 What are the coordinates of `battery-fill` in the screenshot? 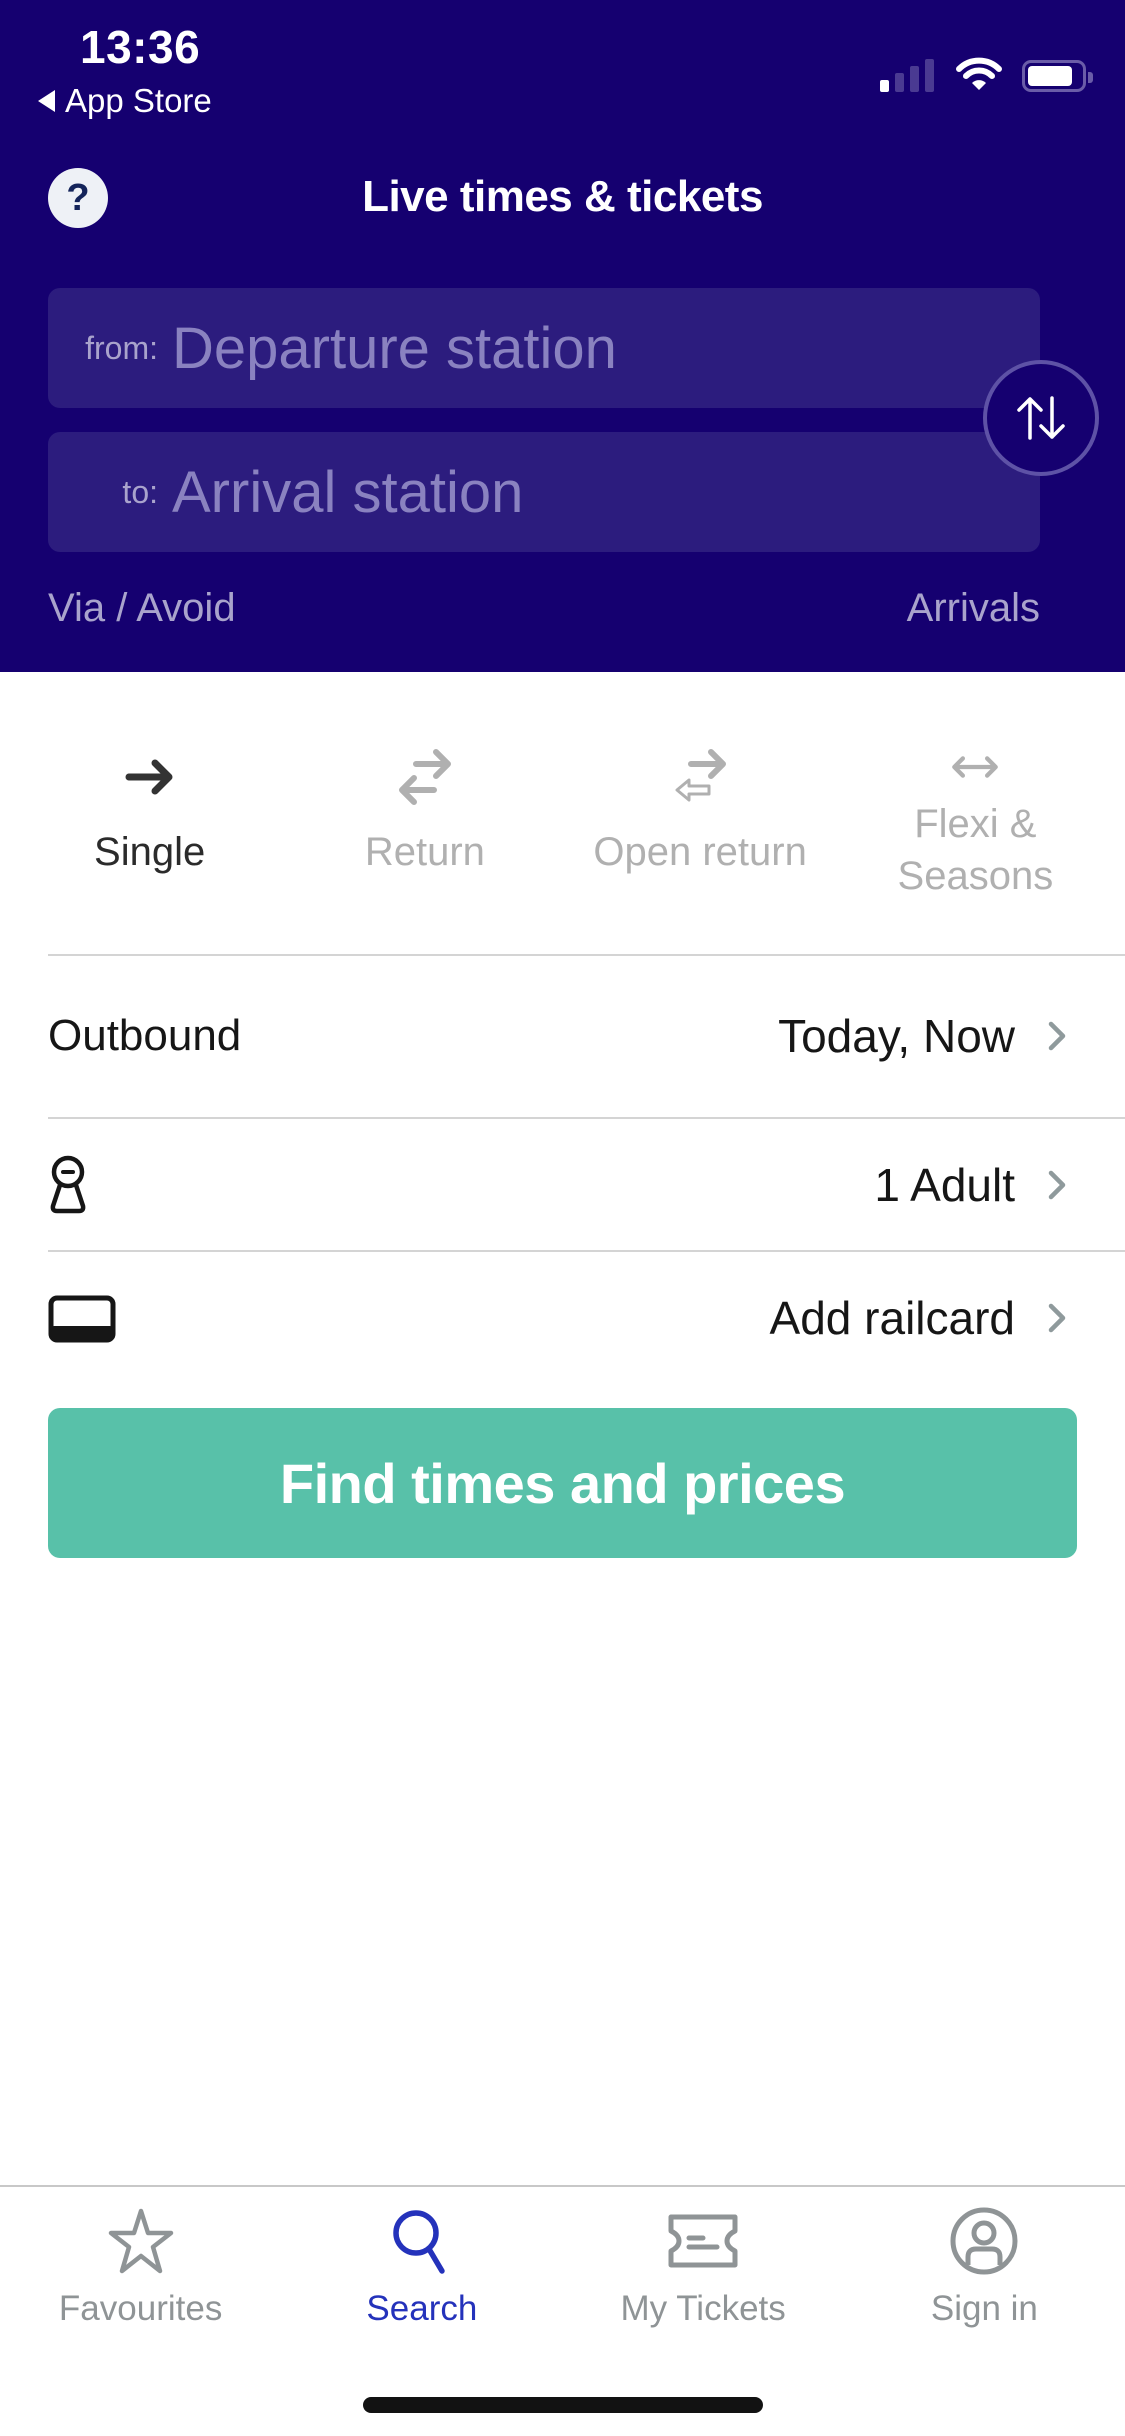 It's located at (1050, 76).